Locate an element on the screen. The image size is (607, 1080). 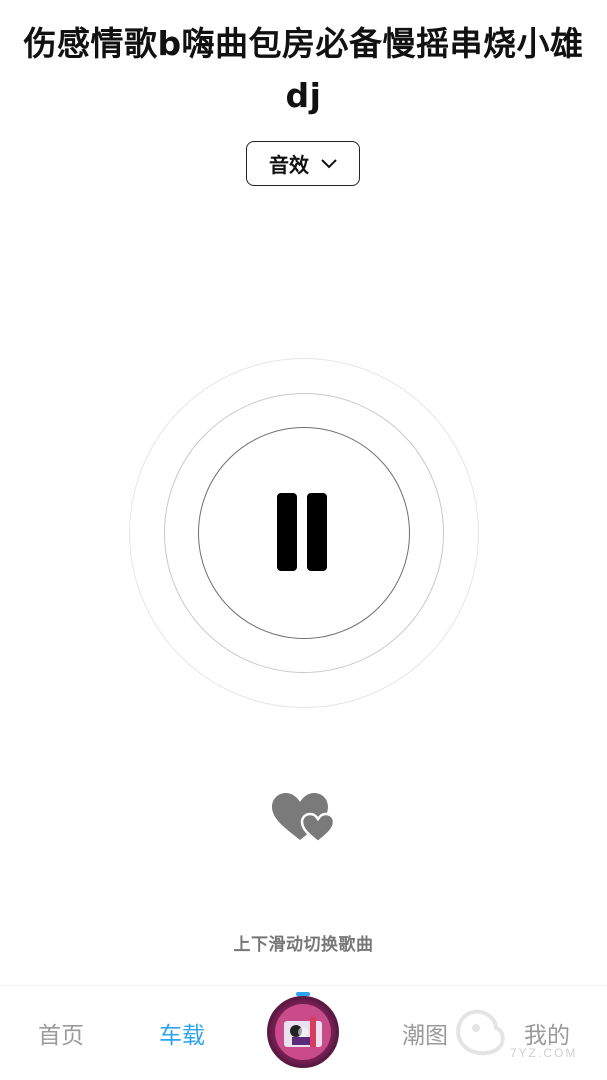
pause-icon-bar is located at coordinates (317, 532).